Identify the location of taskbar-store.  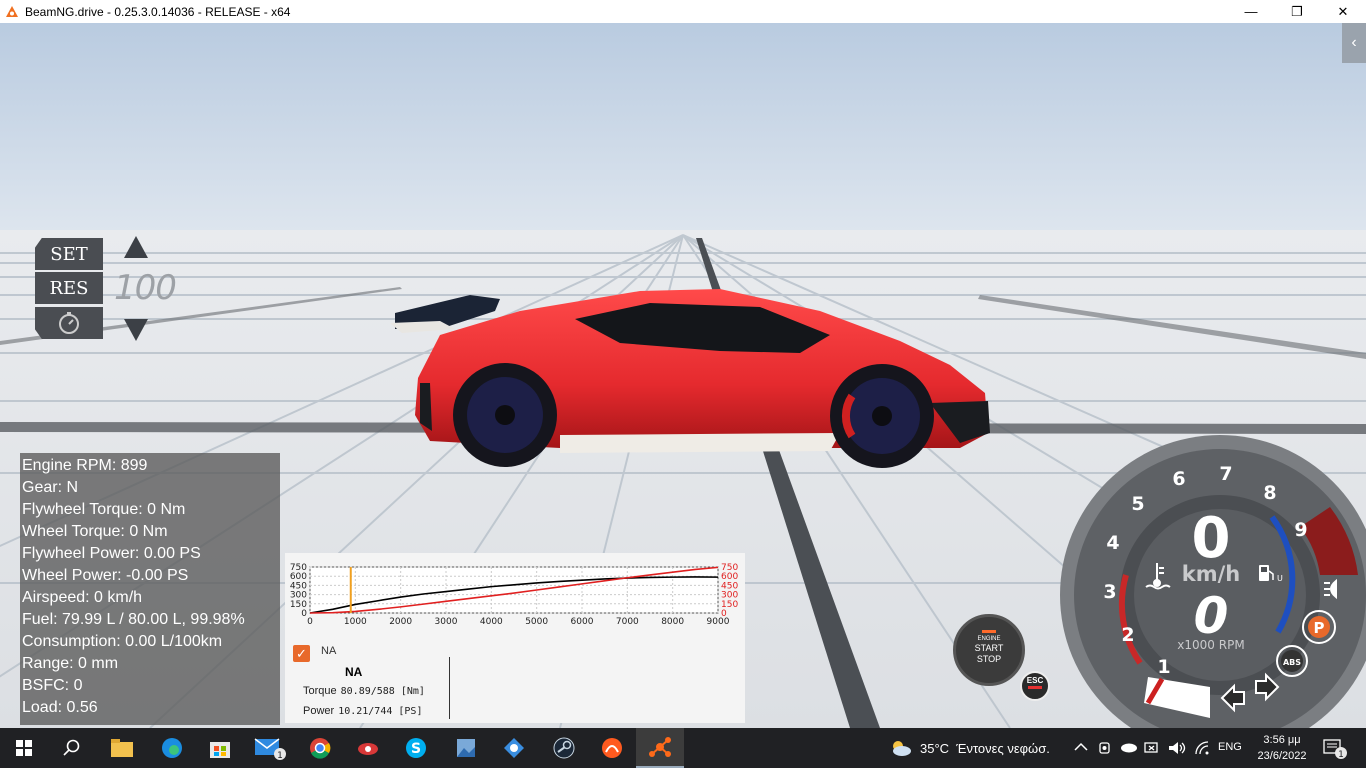
(220, 748).